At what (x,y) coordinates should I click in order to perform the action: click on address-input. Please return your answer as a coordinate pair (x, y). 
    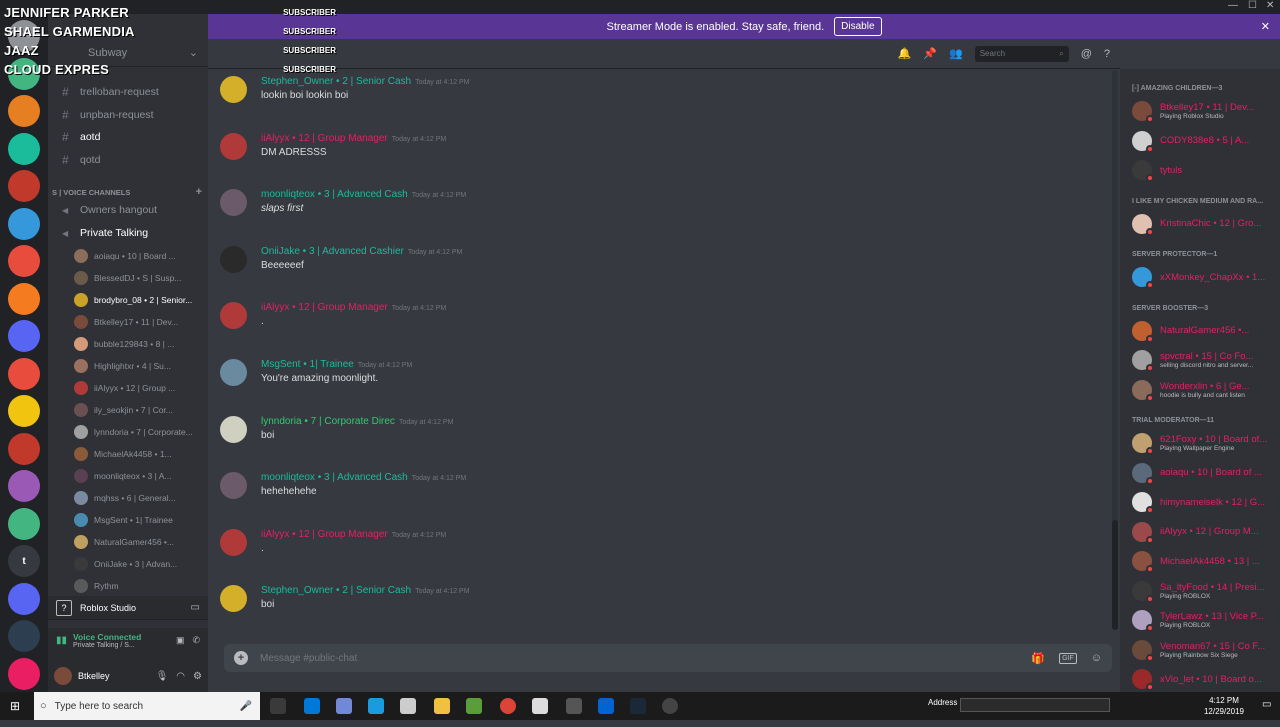
    Looking at the image, I should click on (1035, 705).